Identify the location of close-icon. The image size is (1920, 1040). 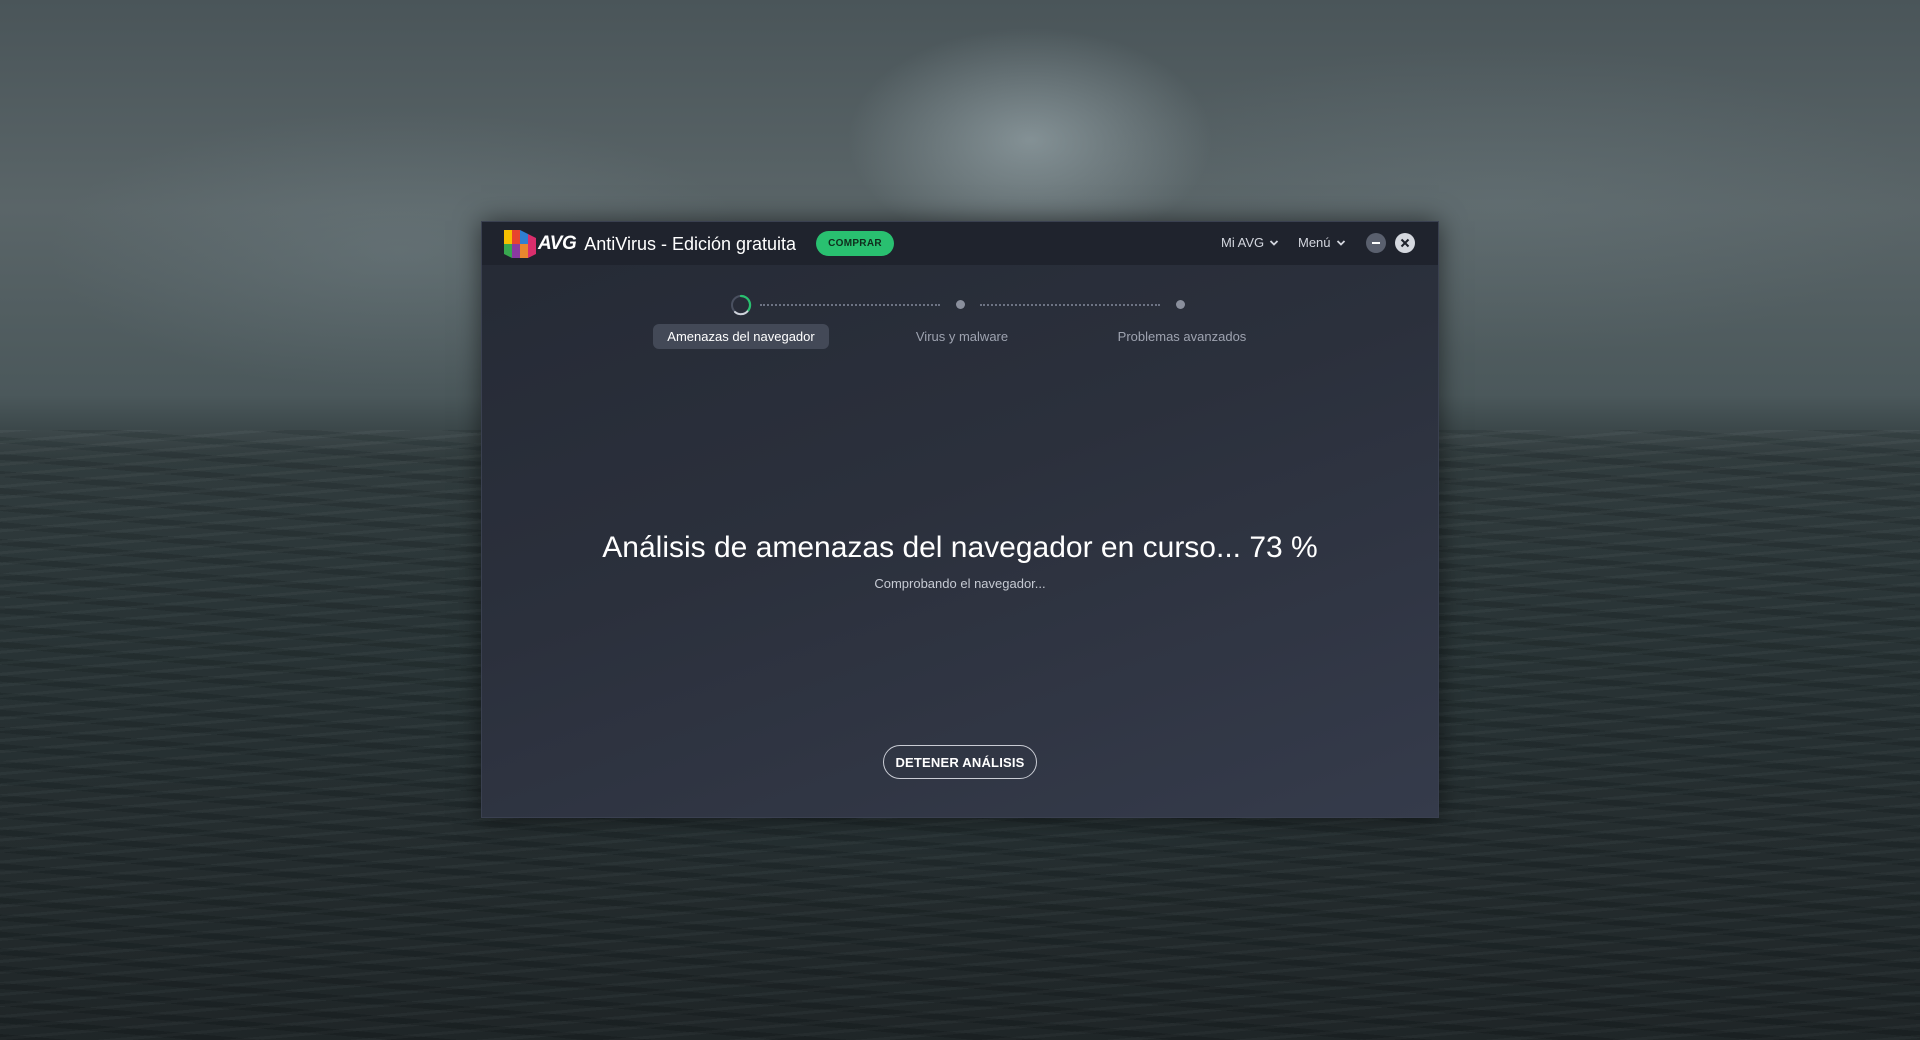
(1405, 243).